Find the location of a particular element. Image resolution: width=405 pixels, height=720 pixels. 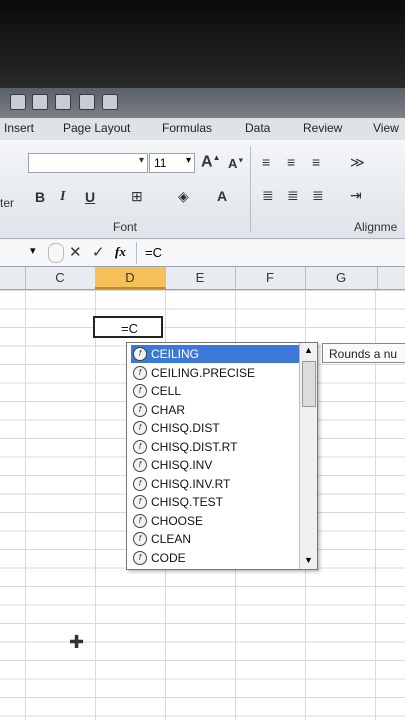

column-header-f: F is located at coordinates (270, 278).